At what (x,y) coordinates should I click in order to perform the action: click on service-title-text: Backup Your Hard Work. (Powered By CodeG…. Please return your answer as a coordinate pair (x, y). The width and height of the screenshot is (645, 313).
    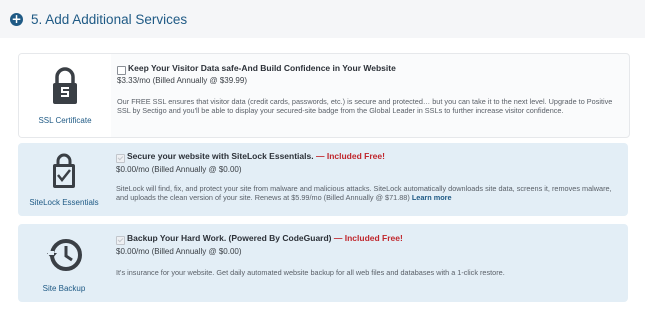
    Looking at the image, I should click on (229, 238).